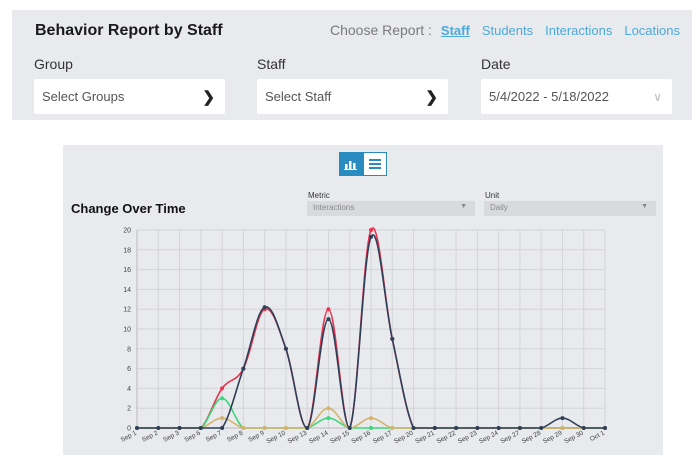  I want to click on date-range-picker: 5/4/2022 - 5/18/2022 ∨, so click(576, 96).